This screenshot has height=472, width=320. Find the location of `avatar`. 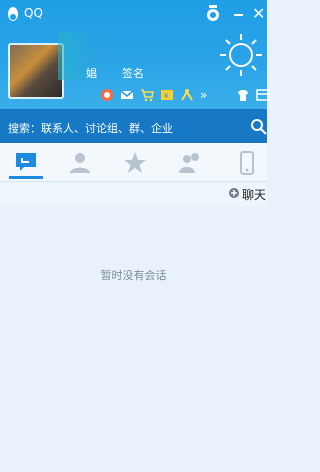

avatar is located at coordinates (36, 71).